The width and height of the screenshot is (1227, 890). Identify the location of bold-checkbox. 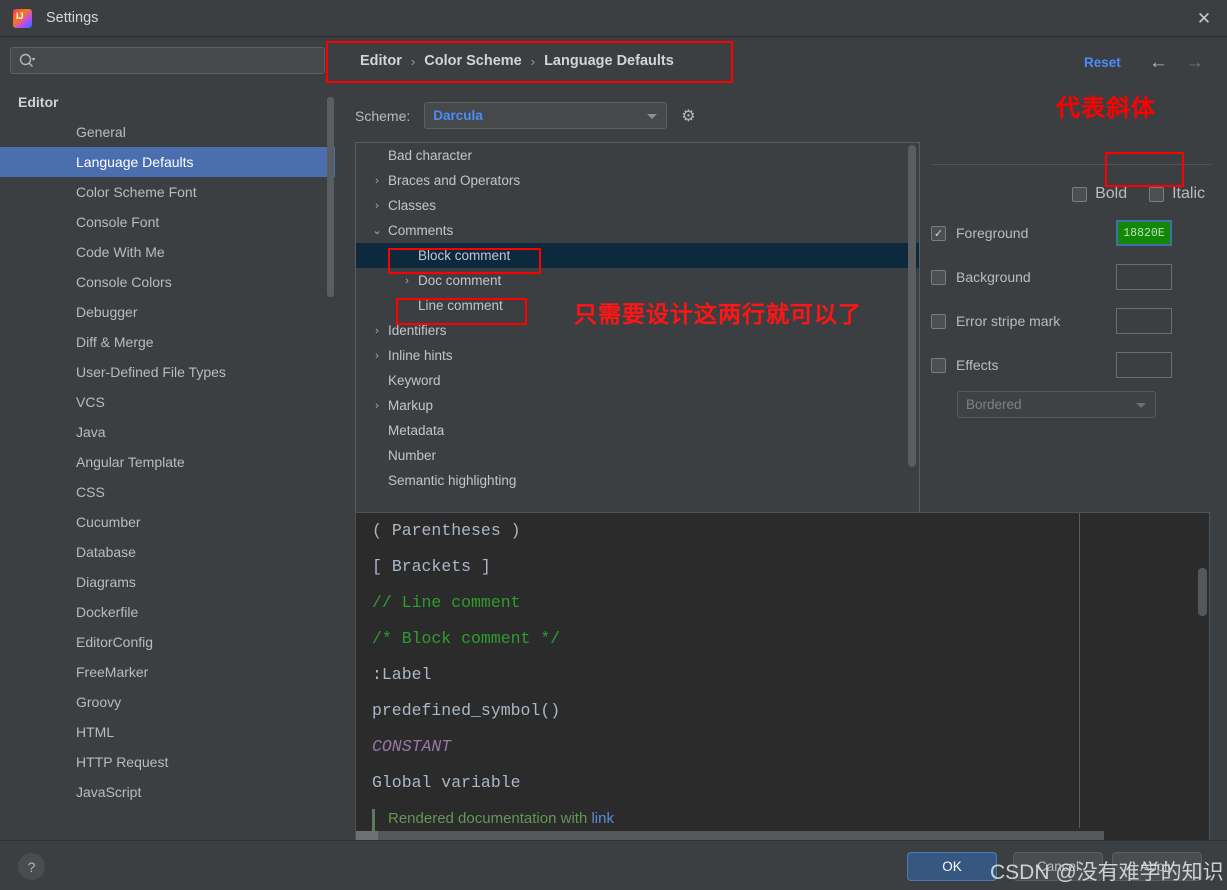
(1080, 194).